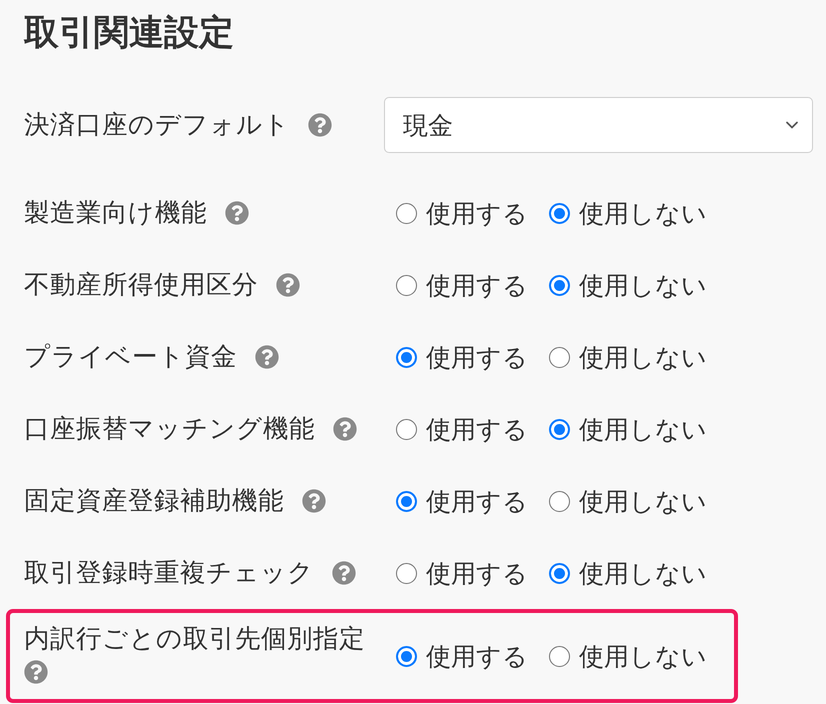 The image size is (826, 704). I want to click on setting-label: プライベート資金, so click(130, 357).